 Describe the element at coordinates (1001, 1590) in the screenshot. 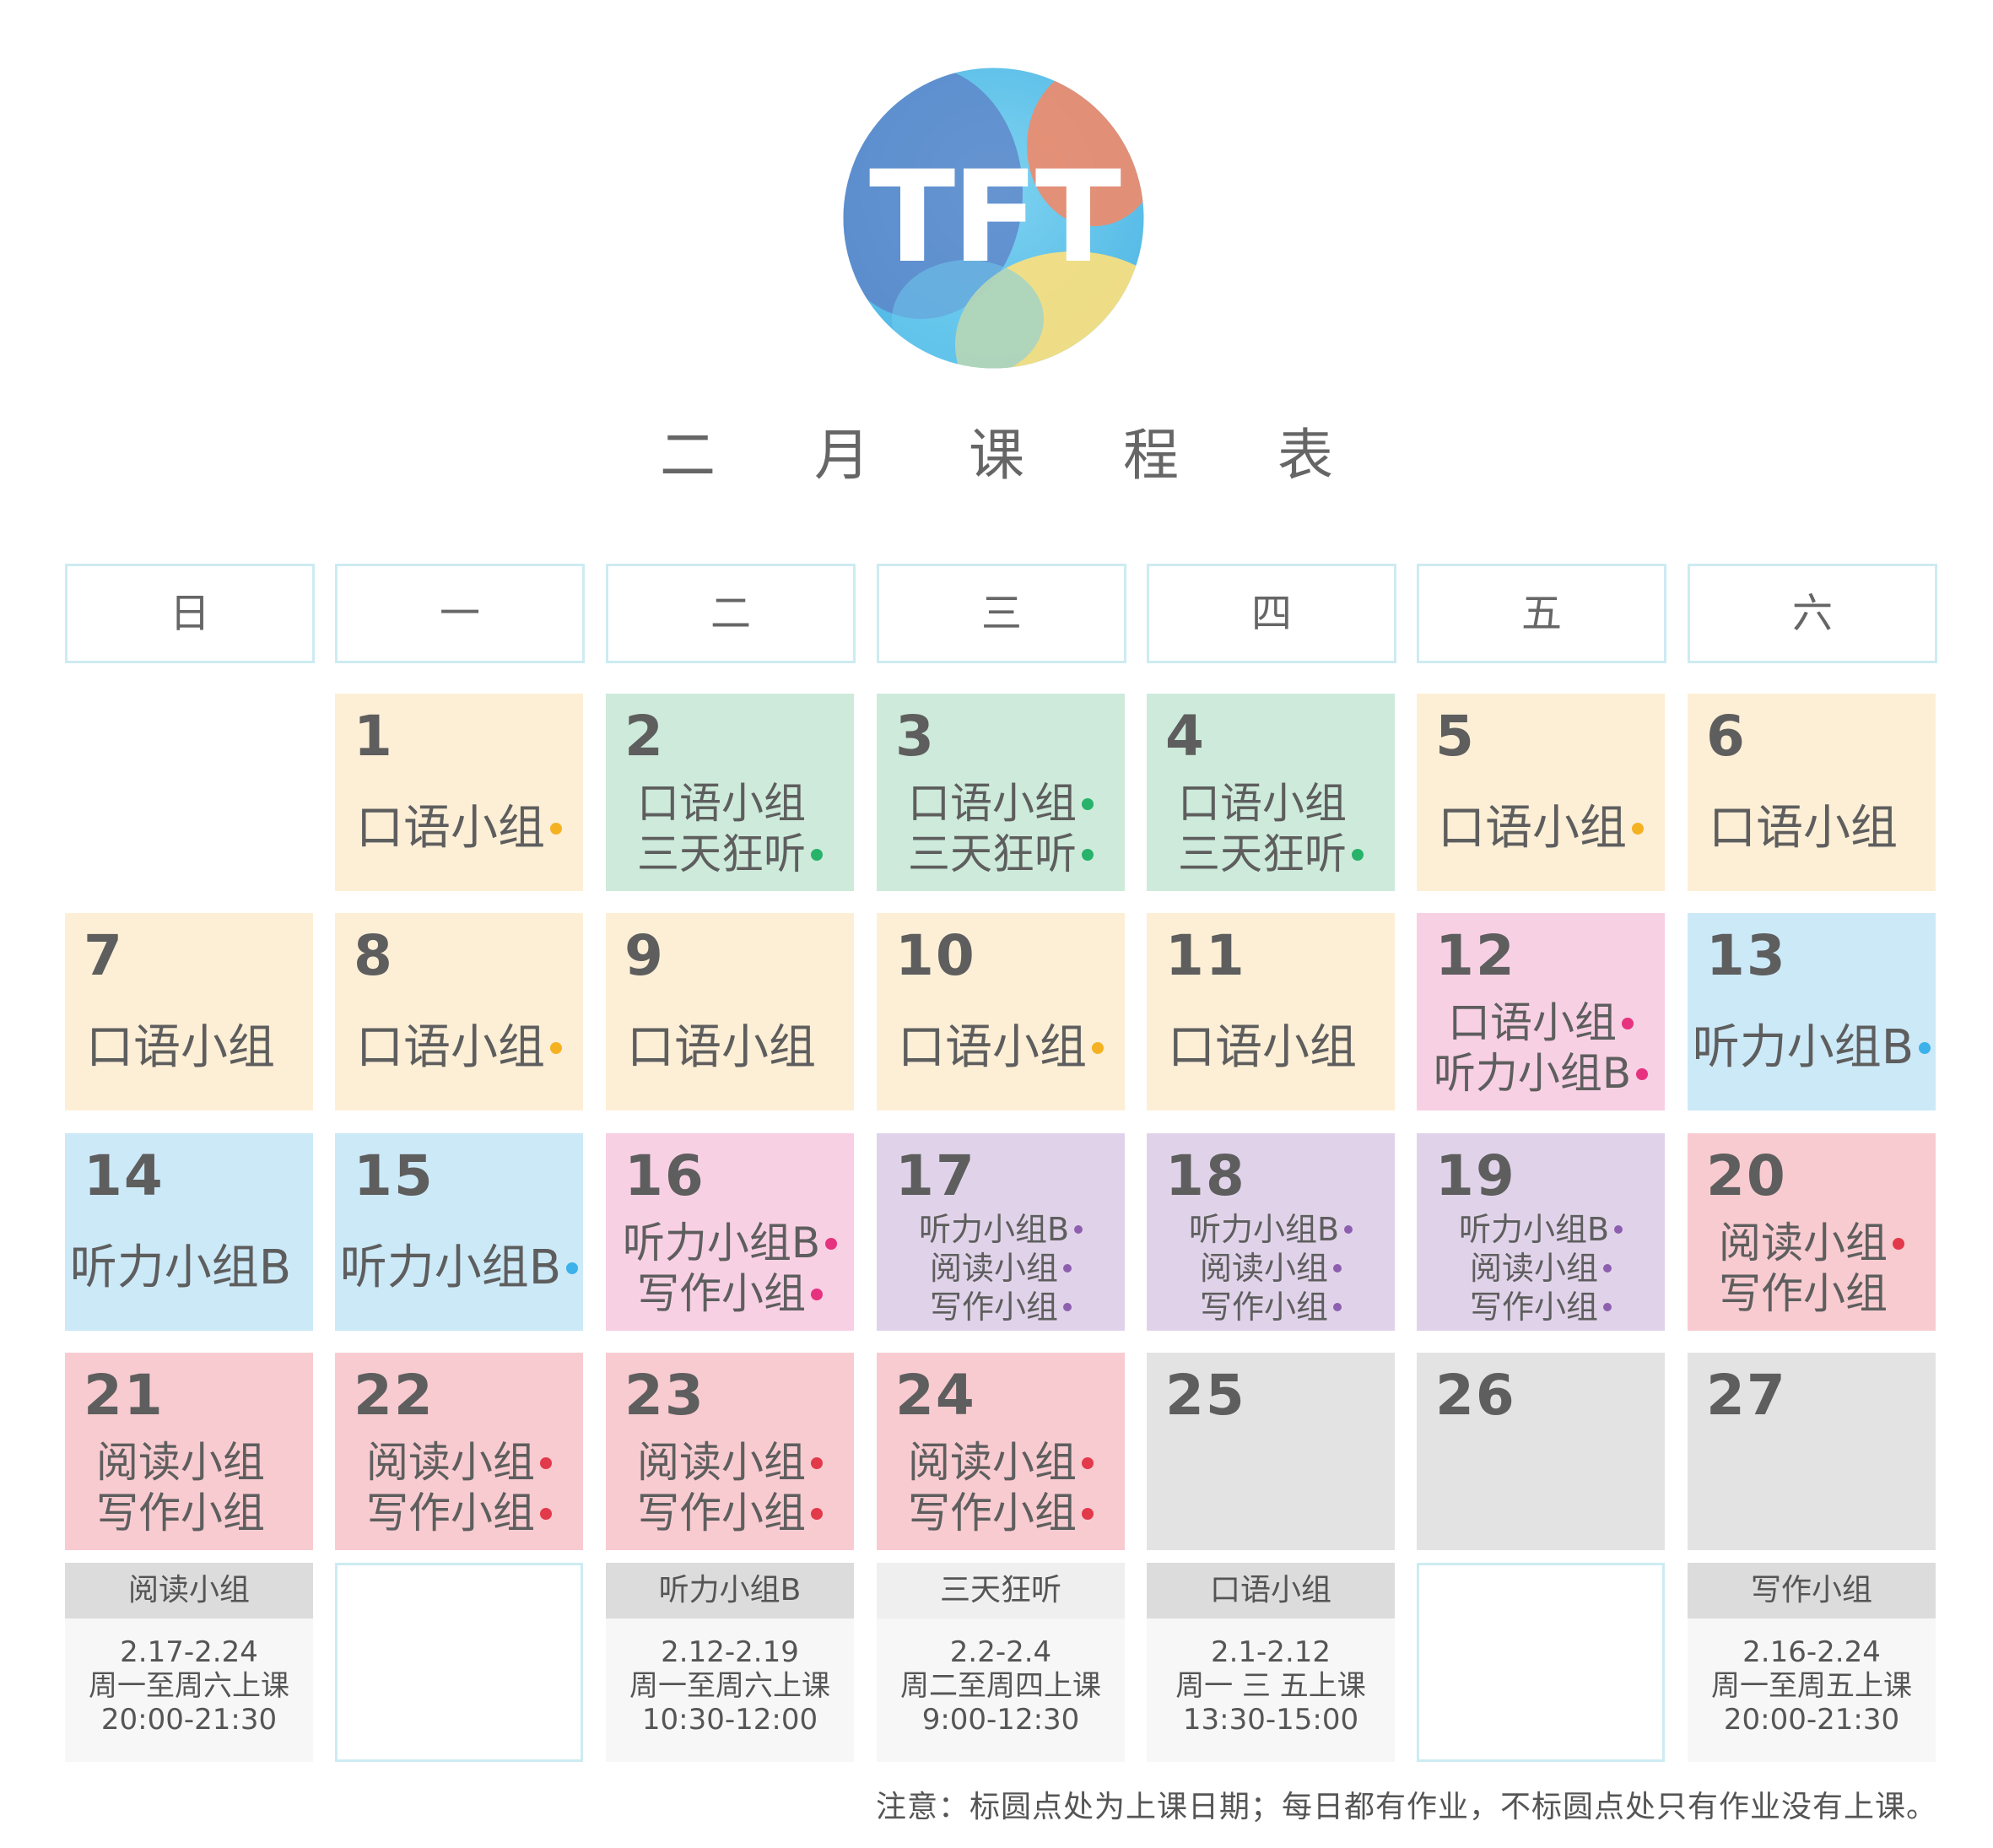

I see `schedule-course-name: 三天狂听` at that location.